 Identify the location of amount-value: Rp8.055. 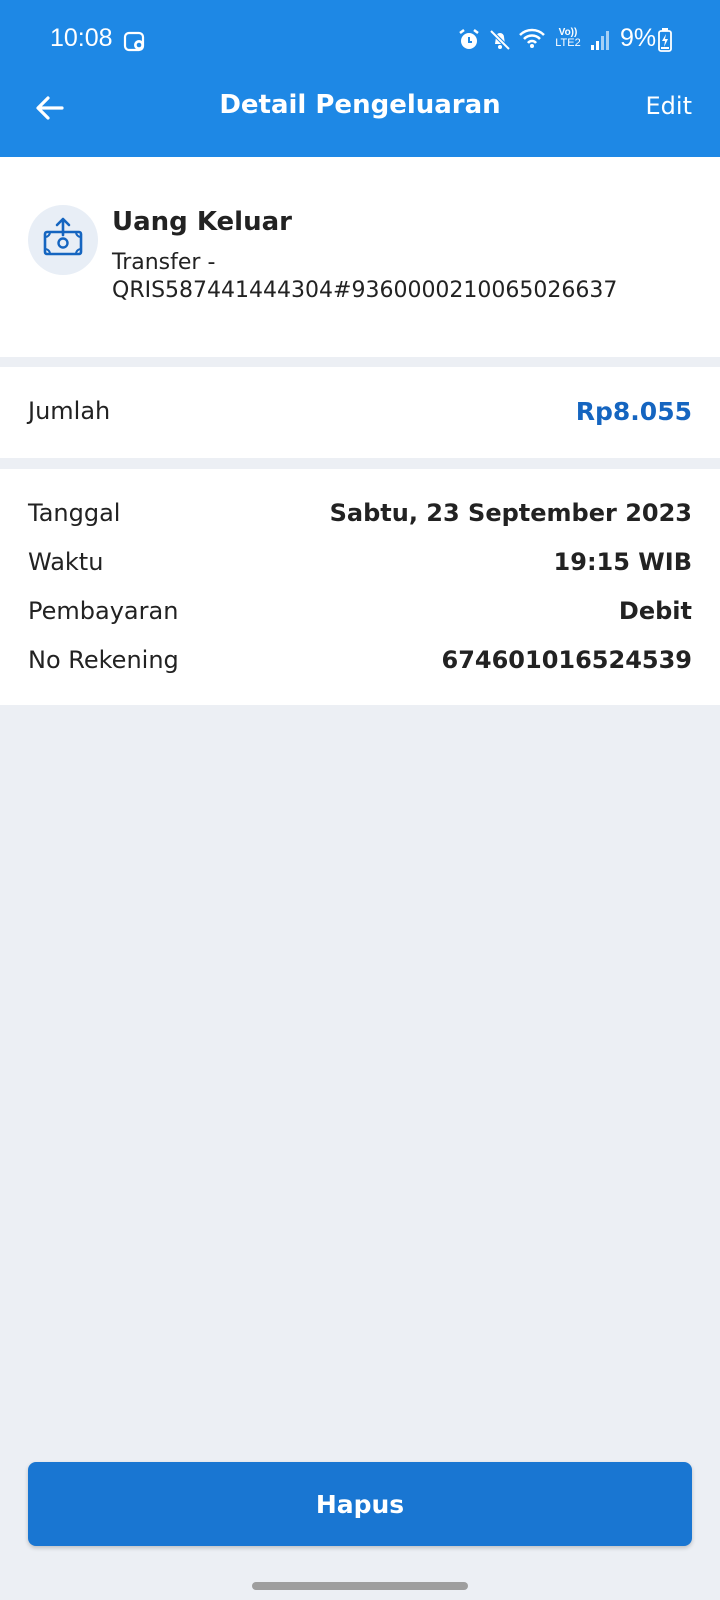
(633, 411).